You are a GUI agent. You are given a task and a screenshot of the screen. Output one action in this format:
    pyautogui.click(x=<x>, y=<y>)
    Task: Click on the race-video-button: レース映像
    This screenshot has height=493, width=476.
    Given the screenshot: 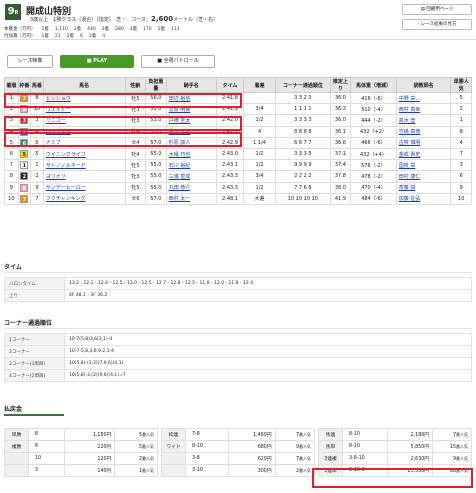 What is the action you would take?
    pyautogui.click(x=30, y=61)
    